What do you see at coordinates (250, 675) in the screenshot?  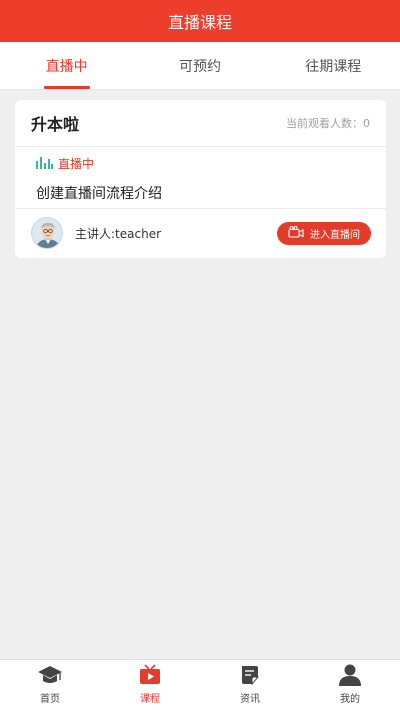 I see `news-icon` at bounding box center [250, 675].